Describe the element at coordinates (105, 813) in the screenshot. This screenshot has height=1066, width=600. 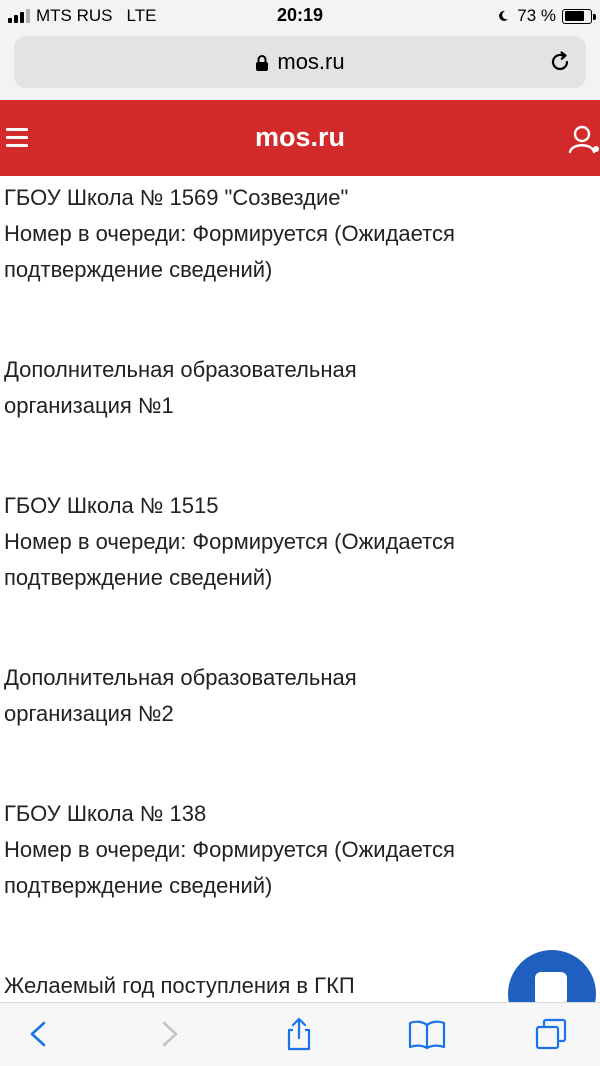
I see `entry-title: ГБОУ Школа № 138` at that location.